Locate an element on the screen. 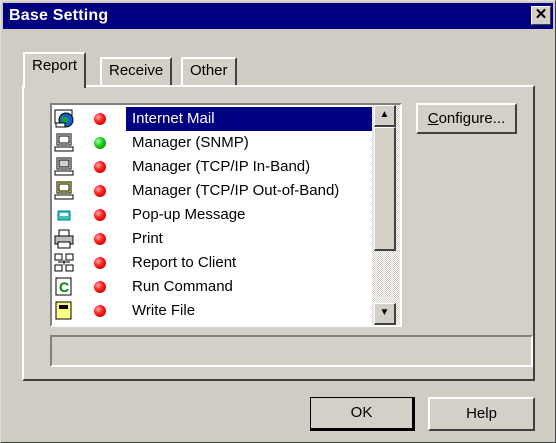  vertical-scrollbar: ▲ ▼ is located at coordinates (386, 215).